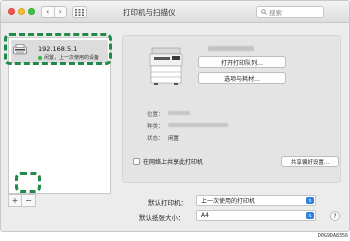 The image size is (350, 241). I want to click on search-field: 搜索, so click(290, 12).